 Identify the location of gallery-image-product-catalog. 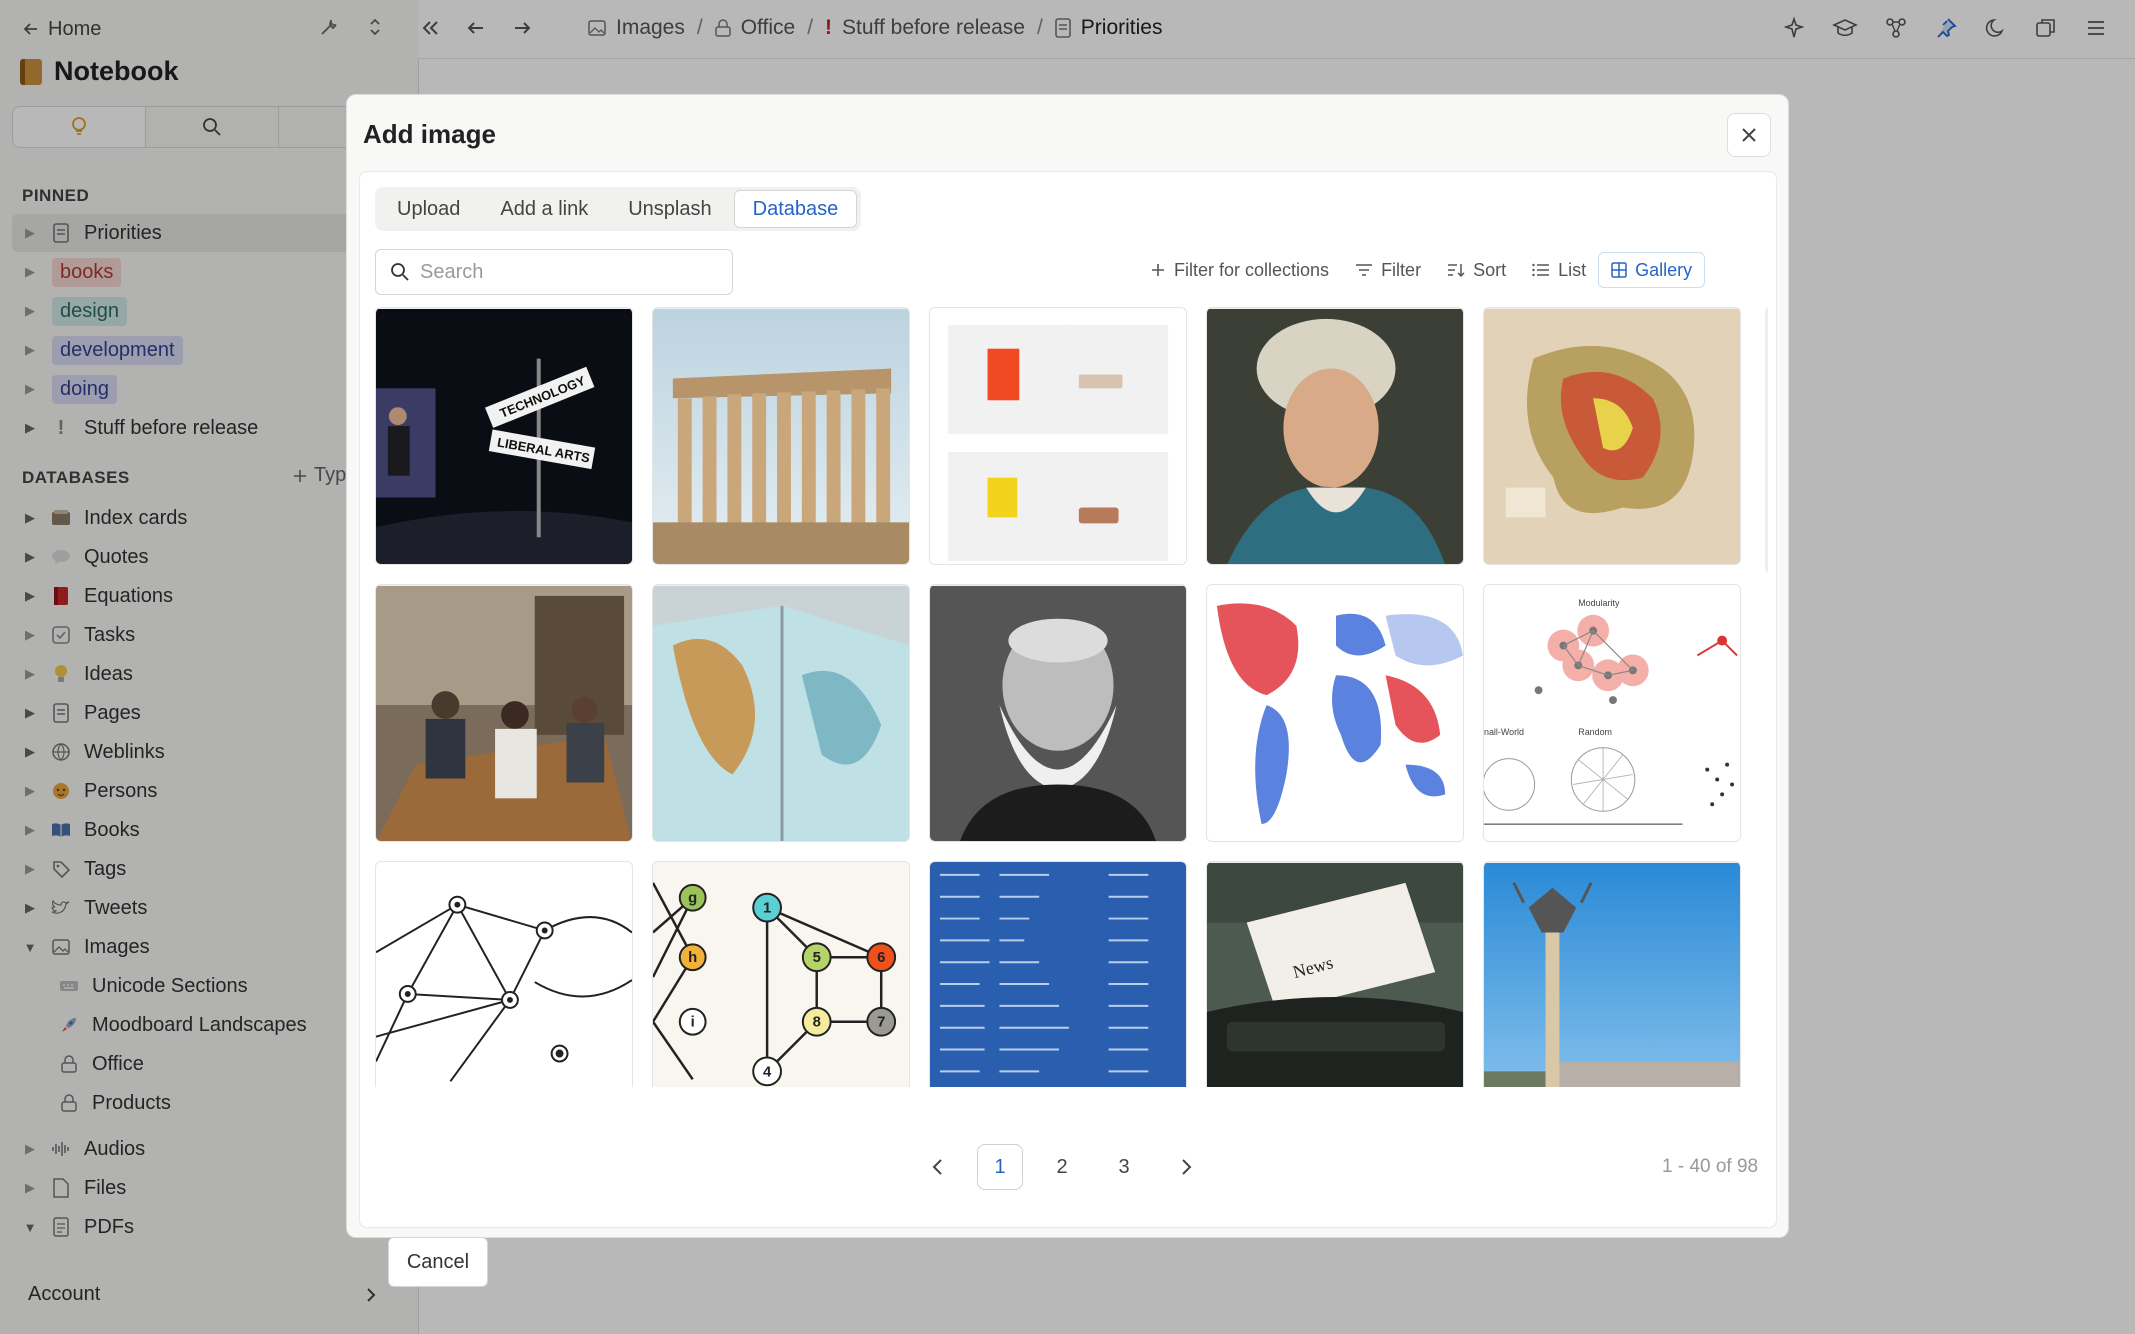
(1058, 436).